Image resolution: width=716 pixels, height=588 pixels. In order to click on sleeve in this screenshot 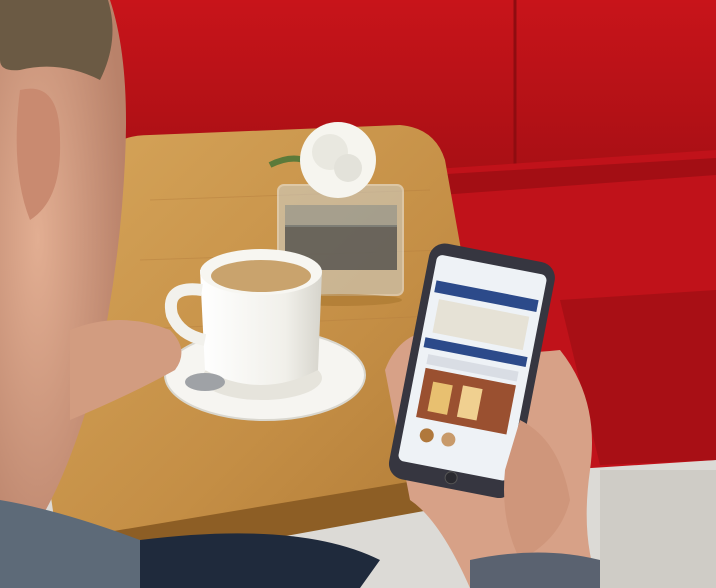, I will do `click(535, 570)`.